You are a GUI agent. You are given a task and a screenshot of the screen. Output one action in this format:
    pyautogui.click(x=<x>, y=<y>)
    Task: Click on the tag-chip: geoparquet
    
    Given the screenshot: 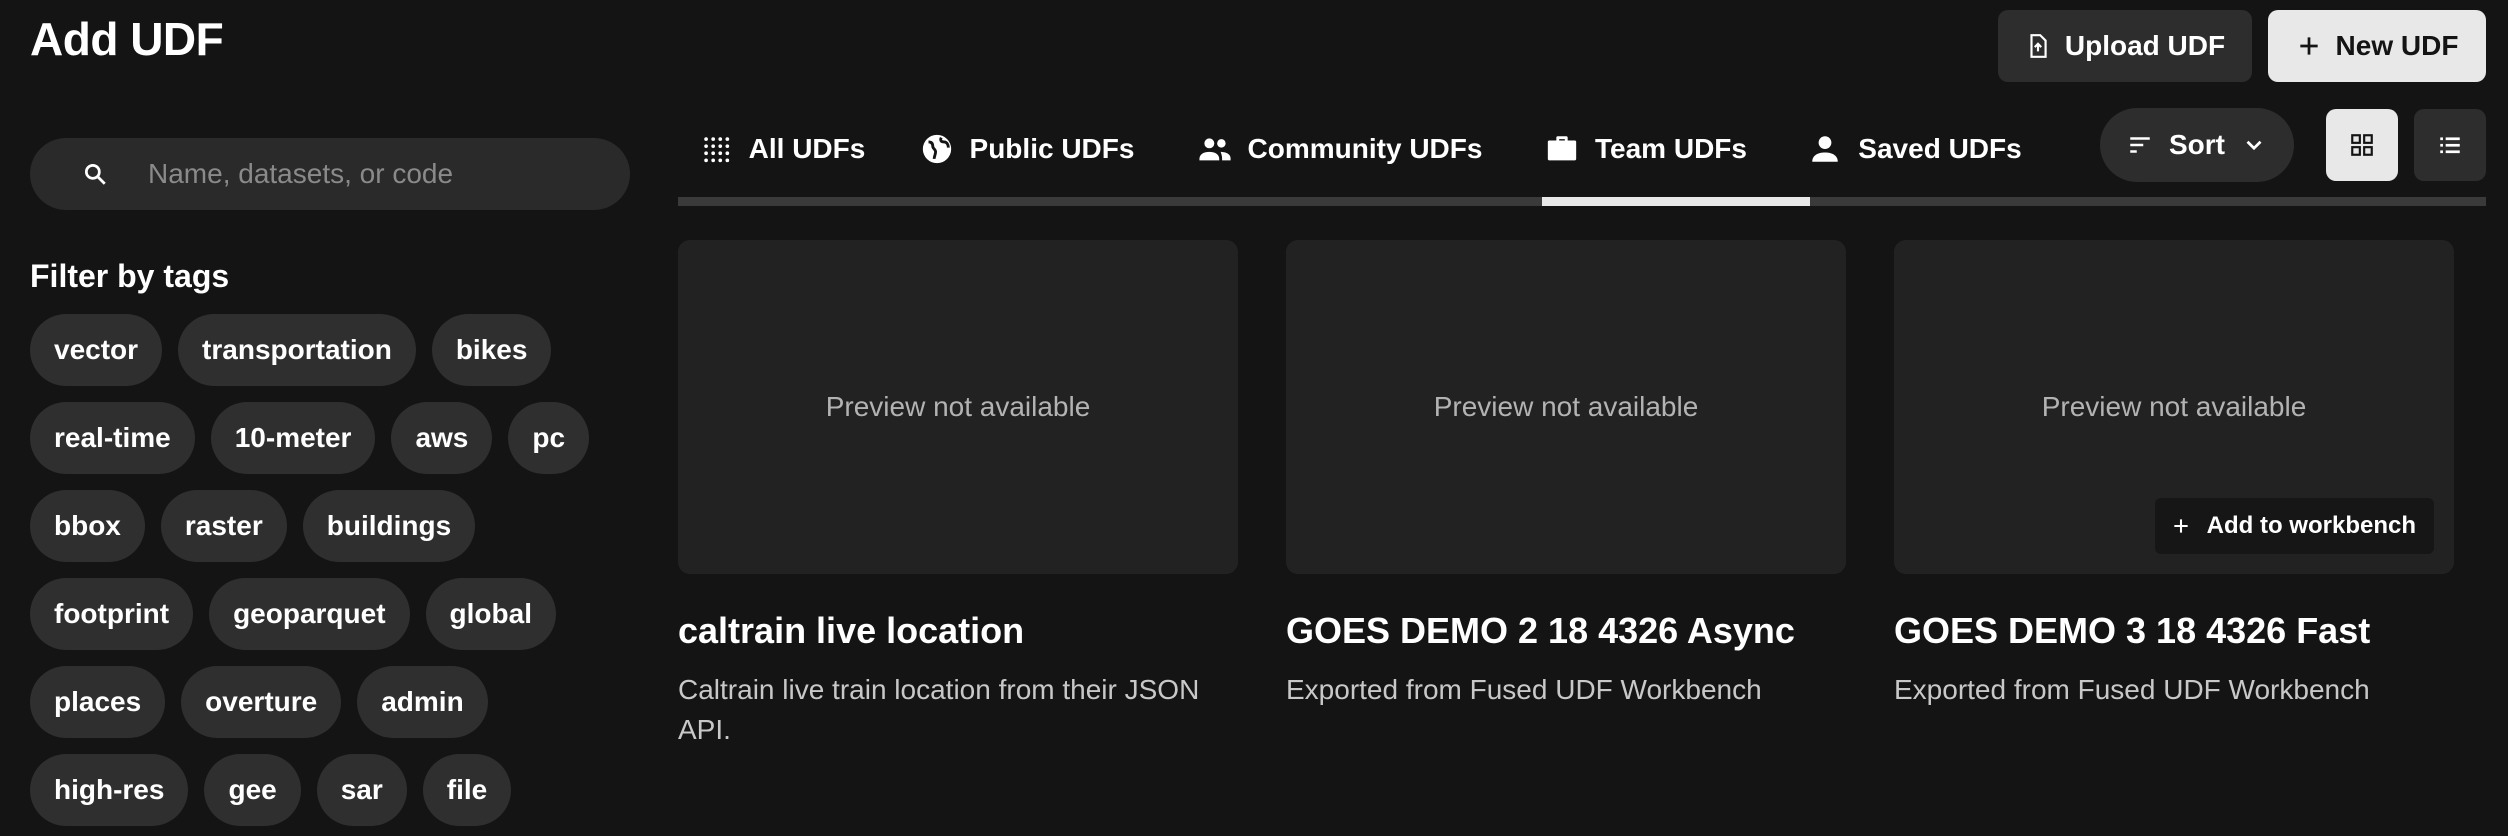 What is the action you would take?
    pyautogui.click(x=309, y=614)
    